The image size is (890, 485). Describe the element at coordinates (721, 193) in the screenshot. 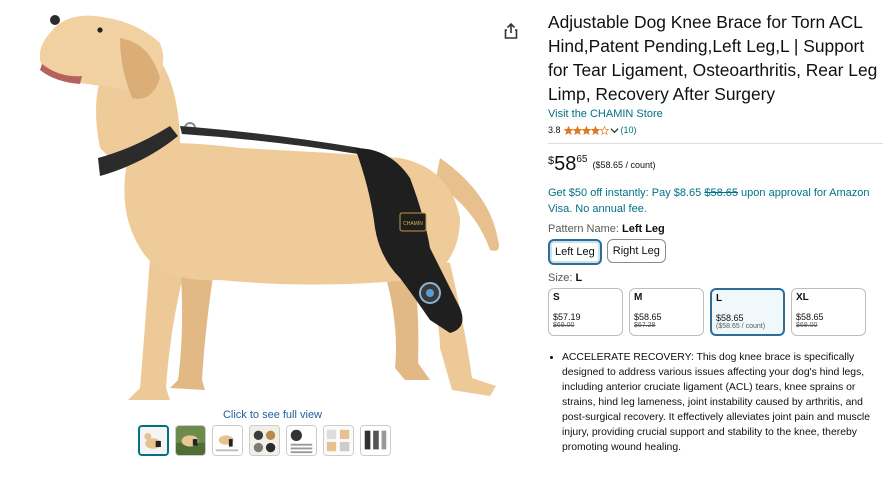

I see `promo-strike-price: $58.65` at that location.